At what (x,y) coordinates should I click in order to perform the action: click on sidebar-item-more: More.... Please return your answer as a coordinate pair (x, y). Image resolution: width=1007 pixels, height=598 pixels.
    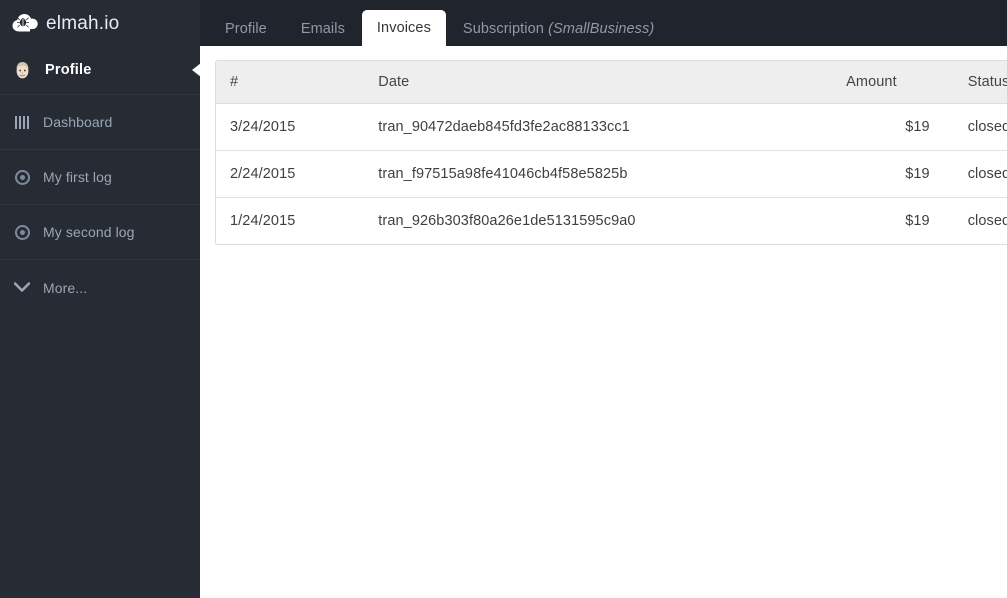
    Looking at the image, I should click on (100, 287).